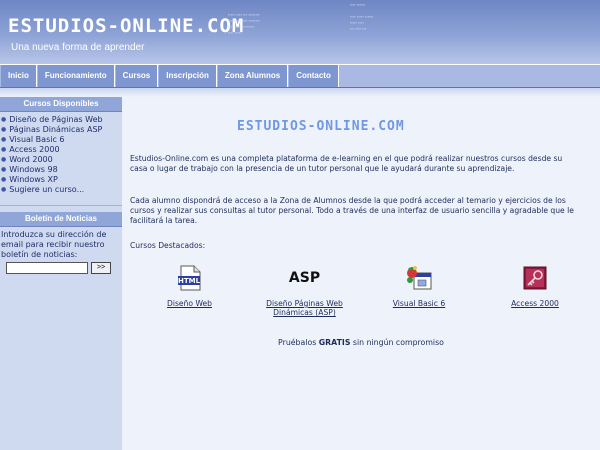 This screenshot has height=450, width=600. I want to click on promo-free-label: GRATIS, so click(334, 342).